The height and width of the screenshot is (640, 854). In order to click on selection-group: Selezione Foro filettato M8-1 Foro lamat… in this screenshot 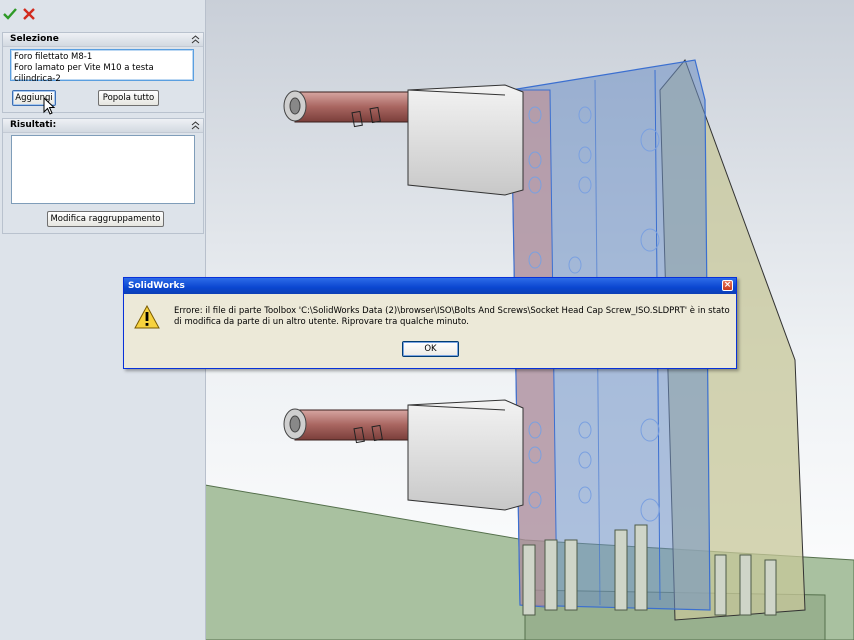, I will do `click(103, 72)`.